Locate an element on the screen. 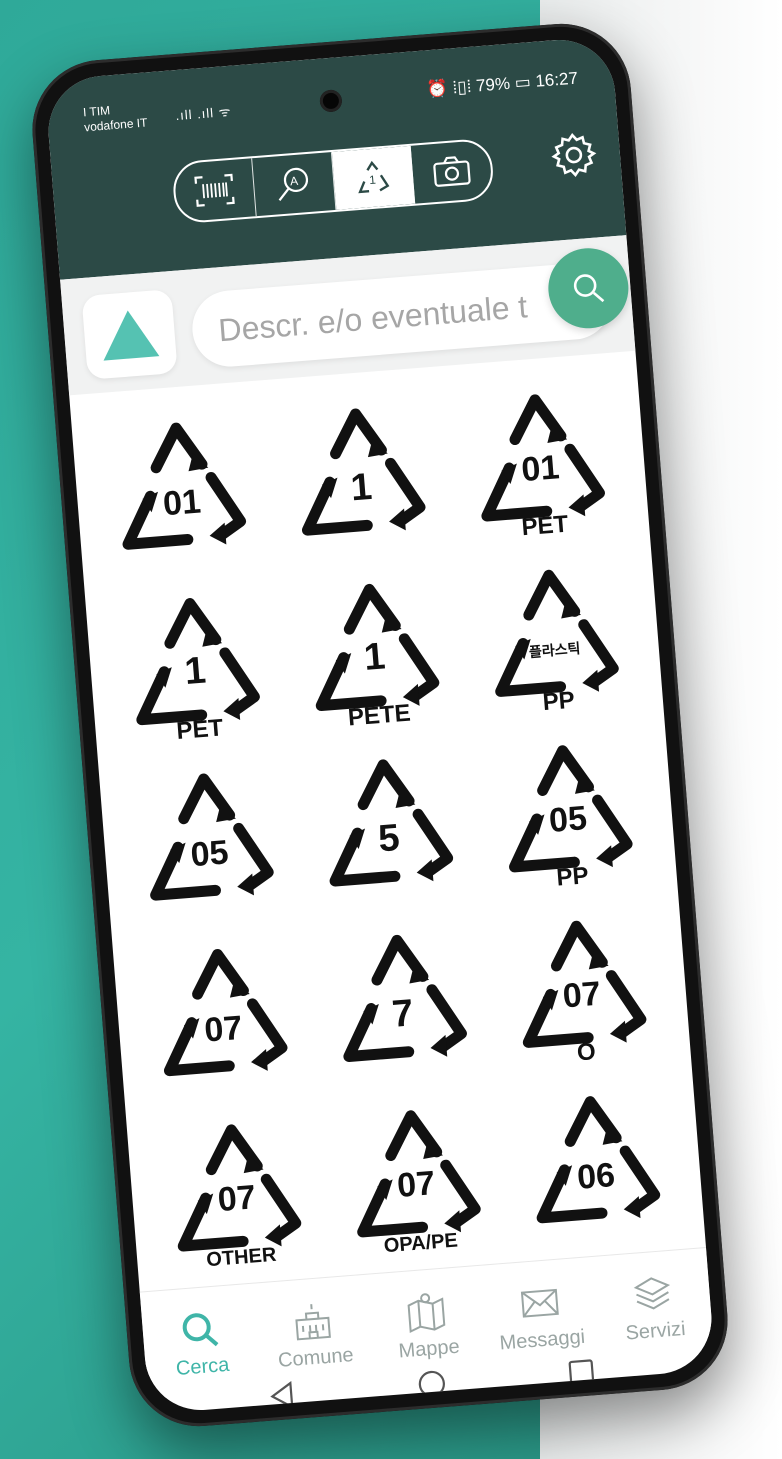 This screenshot has width=782, height=1459. search-mode-switch: A 1 is located at coordinates (333, 181).